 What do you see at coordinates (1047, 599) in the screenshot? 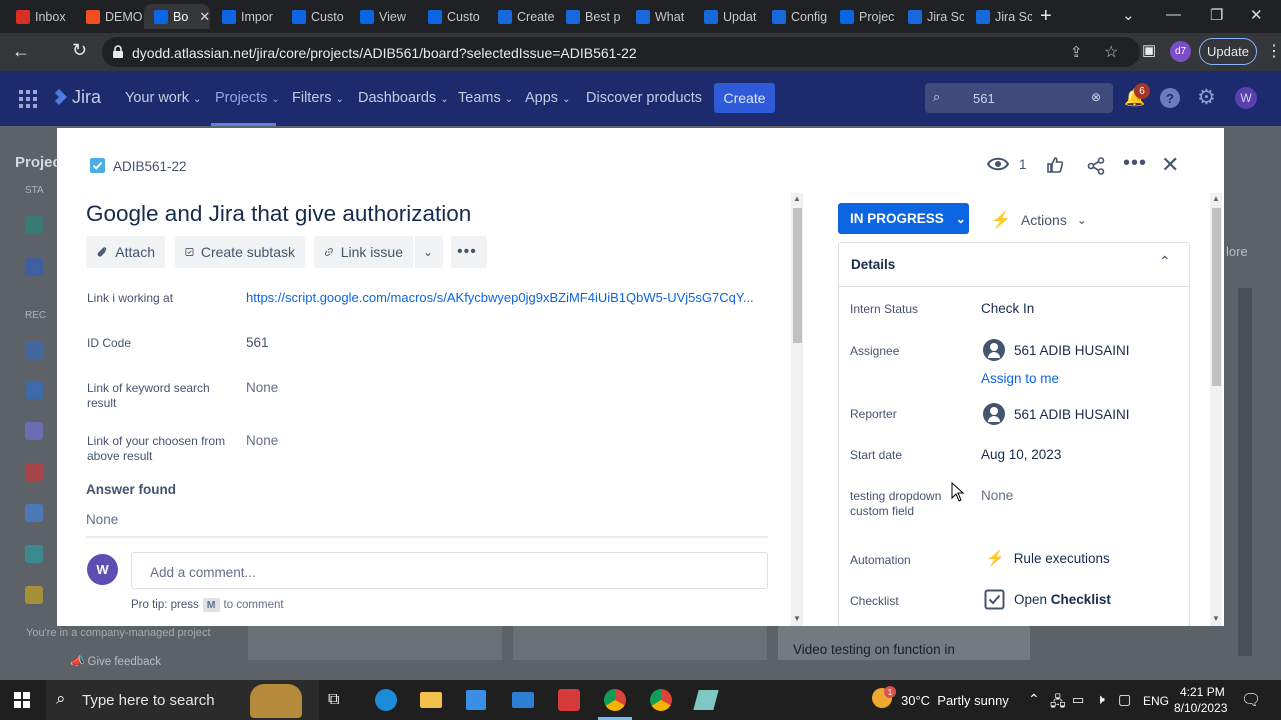
I see `checklist-value: Open Checklist` at bounding box center [1047, 599].